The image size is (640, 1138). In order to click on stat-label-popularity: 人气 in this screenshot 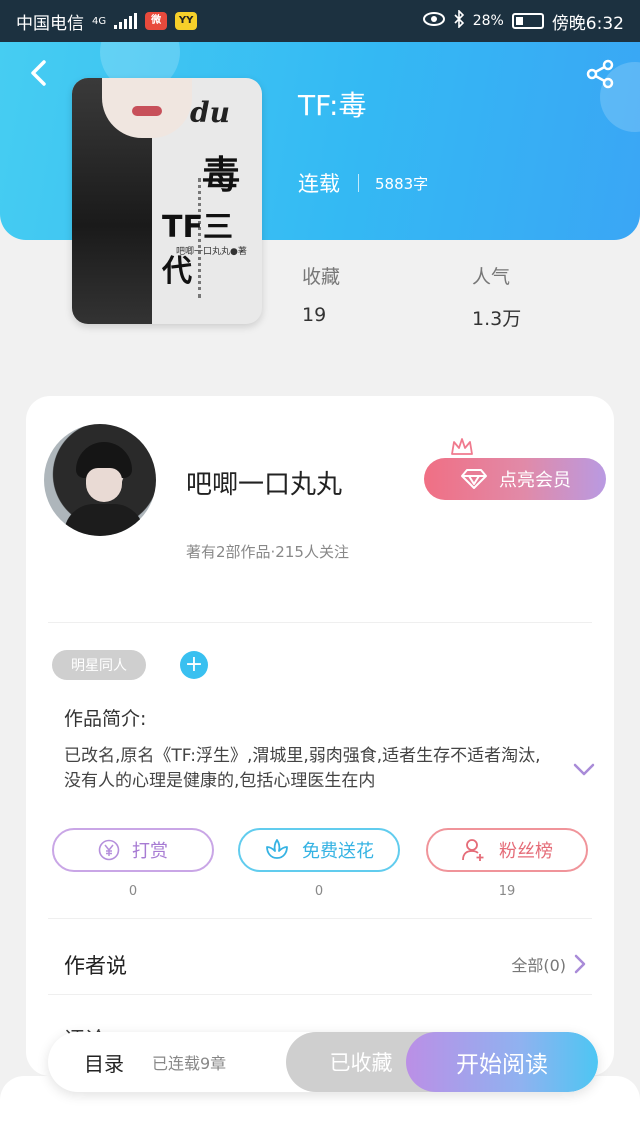, I will do `click(491, 277)`.